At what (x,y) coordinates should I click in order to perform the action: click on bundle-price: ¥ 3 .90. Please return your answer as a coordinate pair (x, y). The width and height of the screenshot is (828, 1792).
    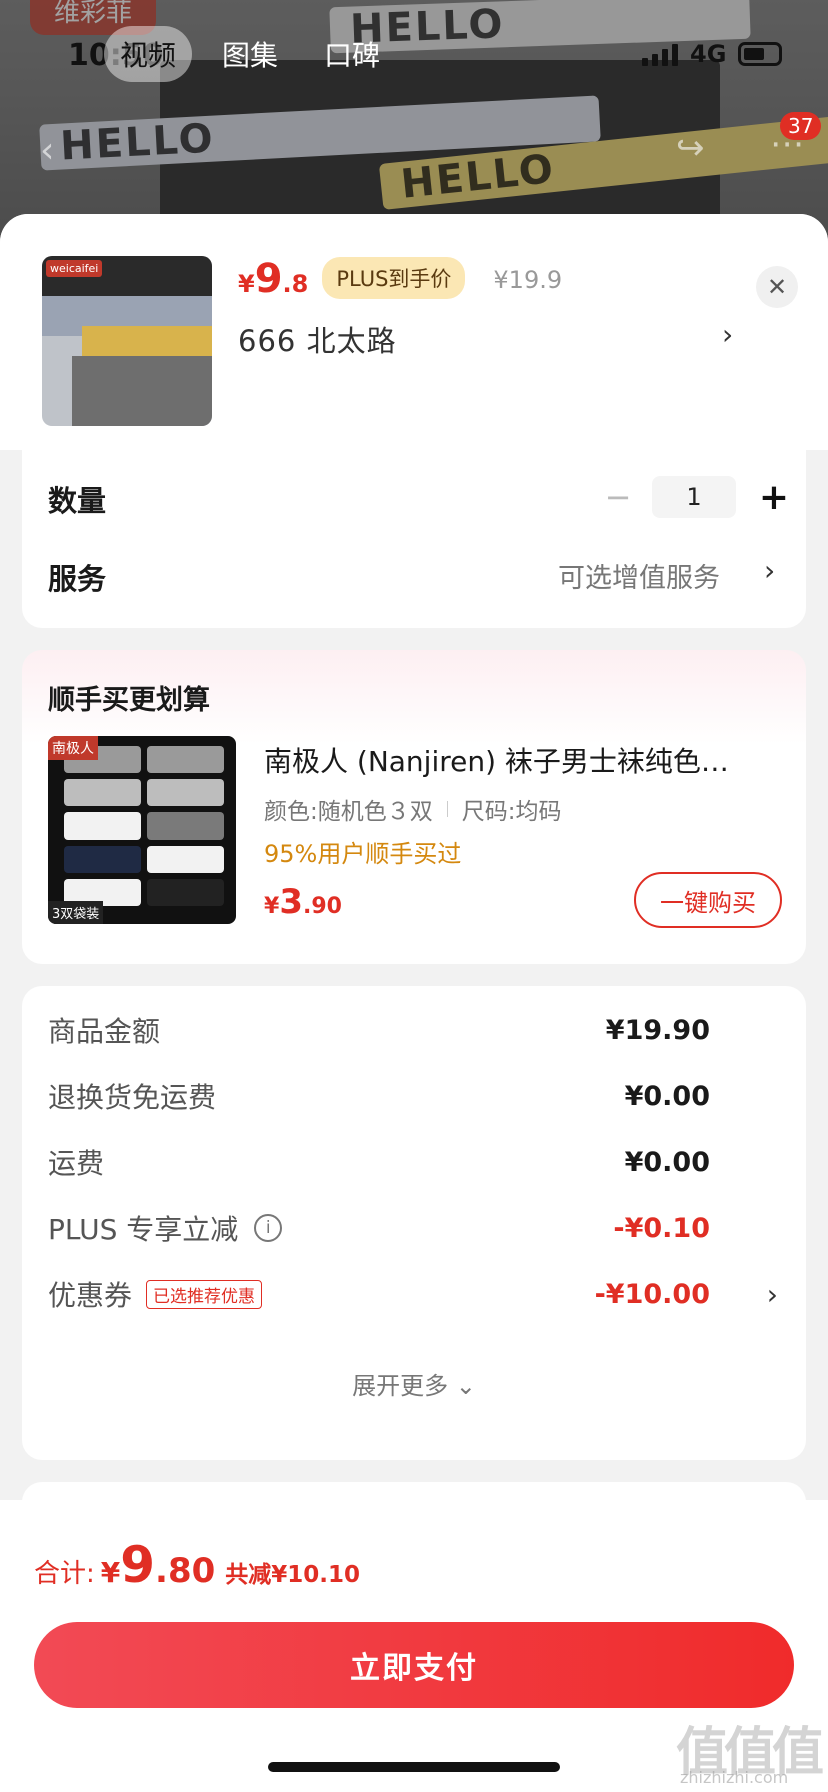
    Looking at the image, I should click on (303, 902).